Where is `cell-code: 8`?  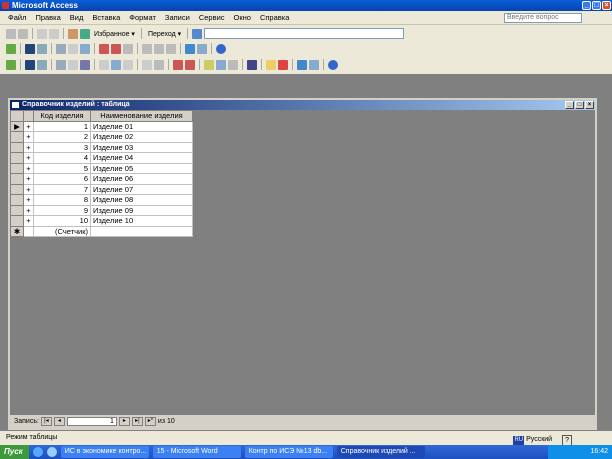 cell-code: 8 is located at coordinates (62, 200).